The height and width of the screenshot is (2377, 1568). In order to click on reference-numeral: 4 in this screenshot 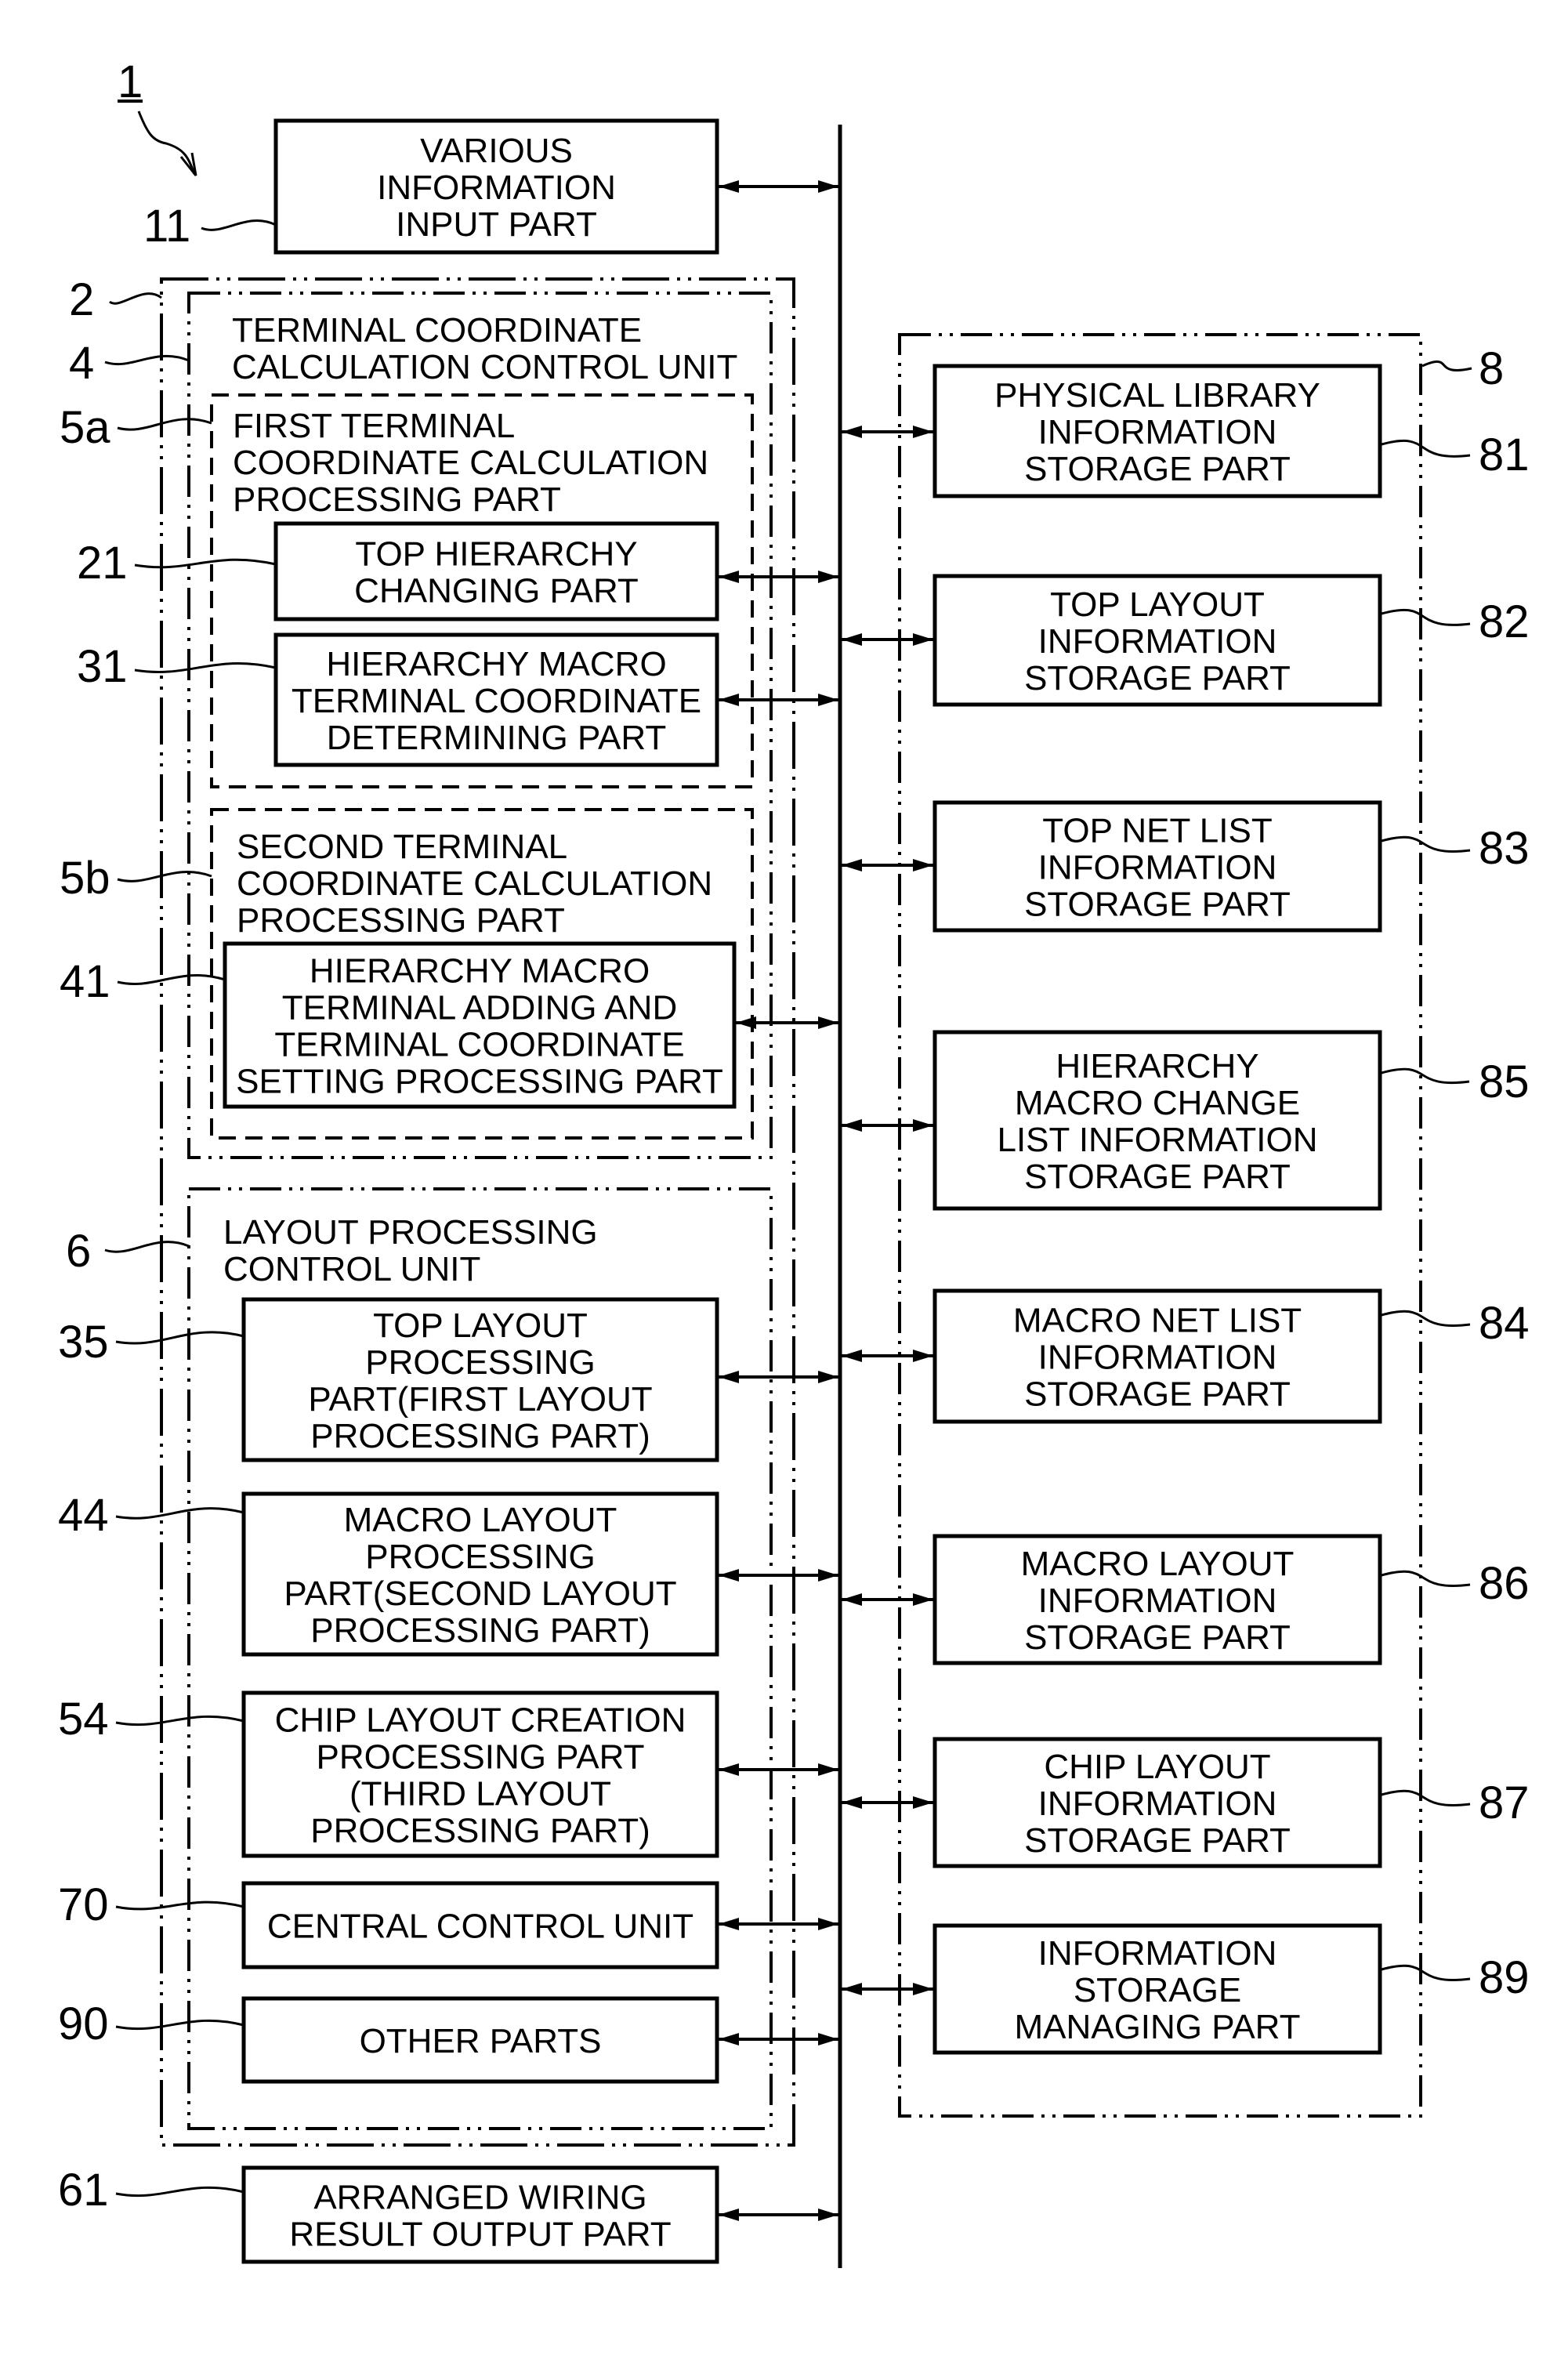, I will do `click(82, 363)`.